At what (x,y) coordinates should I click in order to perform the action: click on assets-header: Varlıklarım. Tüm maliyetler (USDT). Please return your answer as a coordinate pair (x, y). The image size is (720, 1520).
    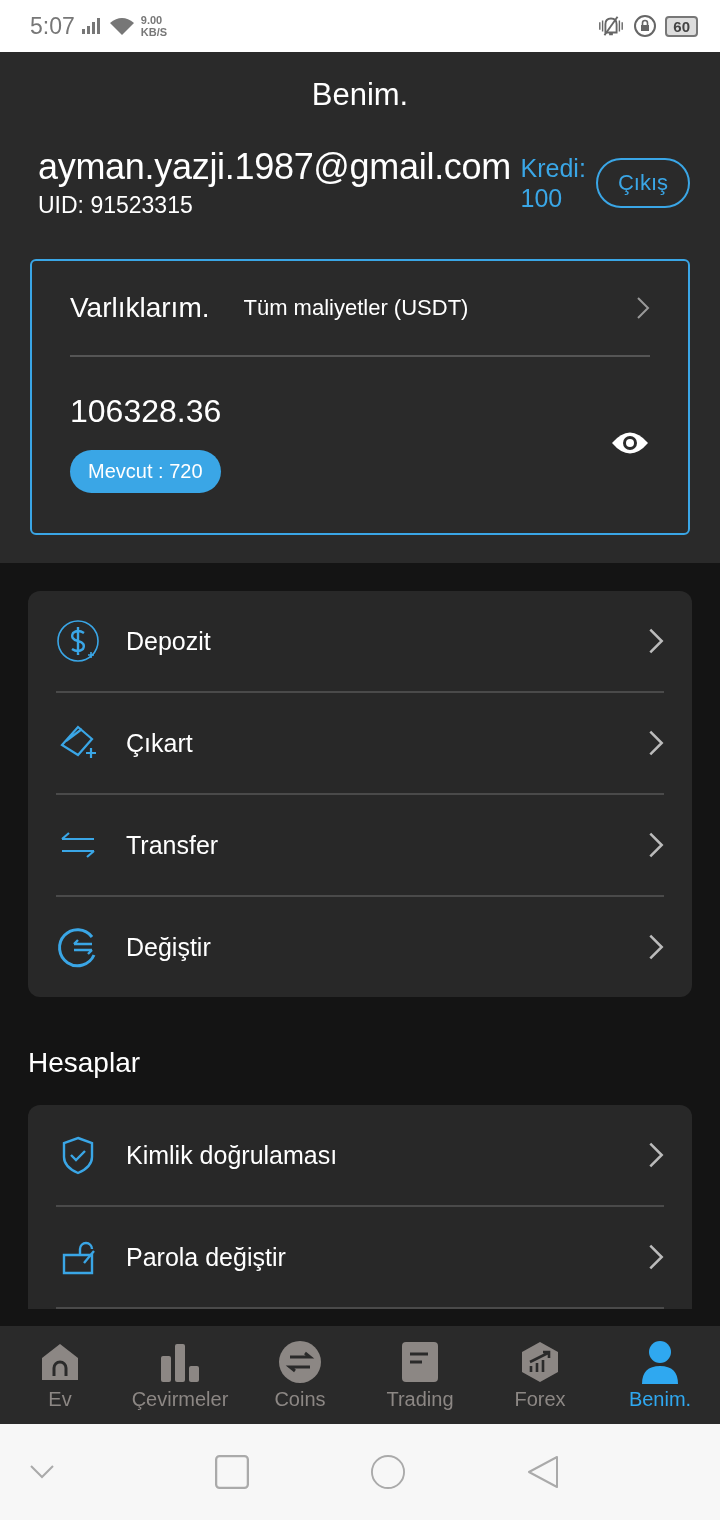
    Looking at the image, I should click on (360, 309).